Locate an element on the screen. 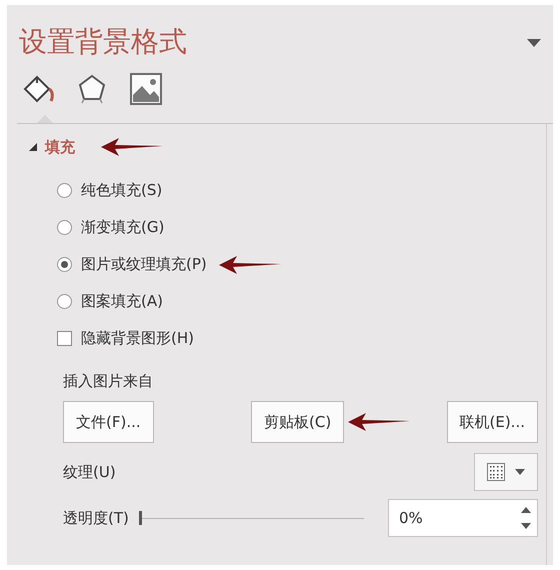 The width and height of the screenshot is (560, 570). pentagon-icon is located at coordinates (92, 89).